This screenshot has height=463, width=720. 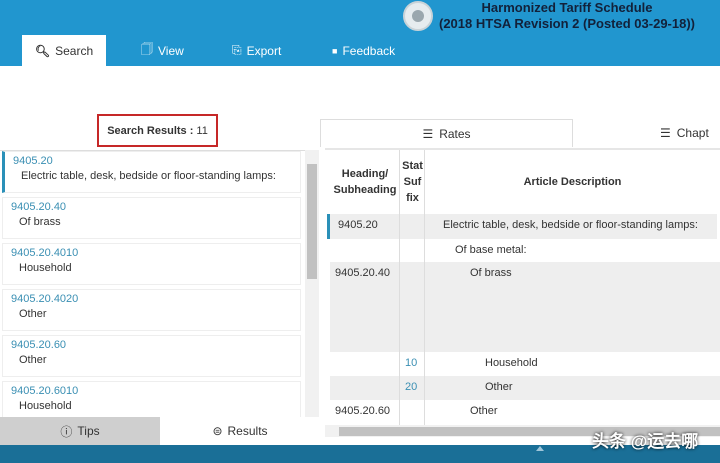 I want to click on tab-results: ⊜ Results, so click(x=240, y=431).